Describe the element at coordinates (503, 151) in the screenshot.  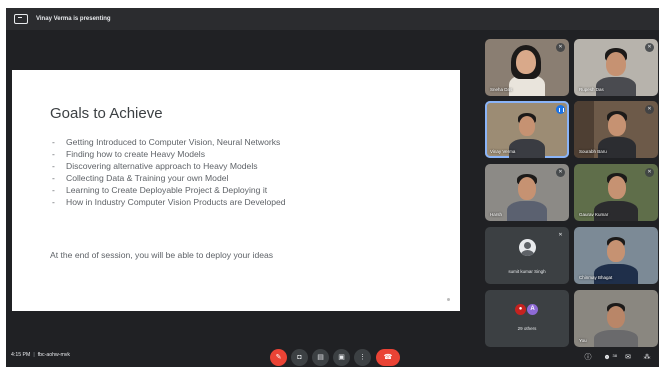
I see `participant-name: Vinay Verma` at that location.